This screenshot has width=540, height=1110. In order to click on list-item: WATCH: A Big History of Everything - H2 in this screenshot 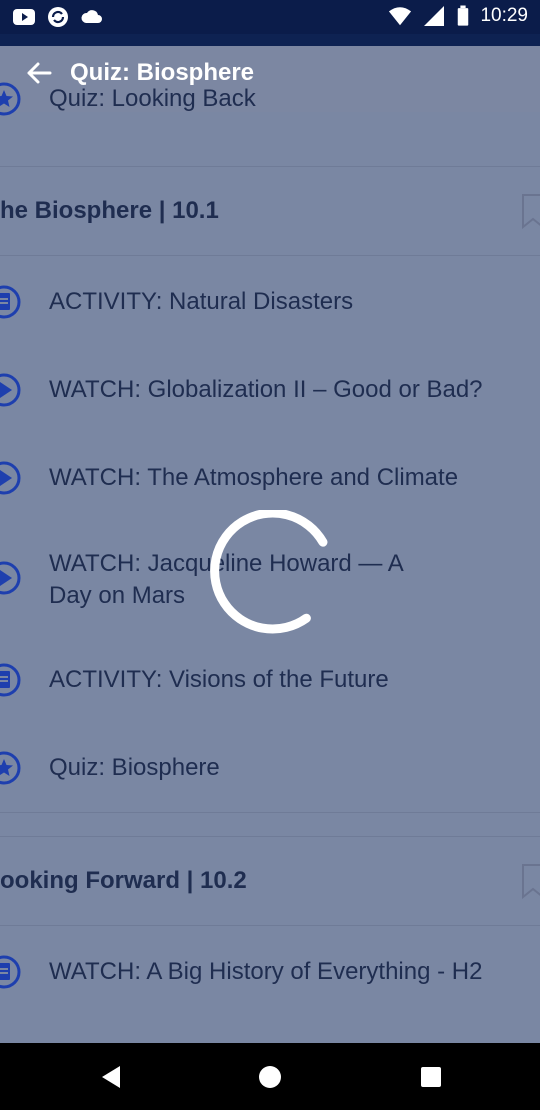, I will do `click(270, 972)`.